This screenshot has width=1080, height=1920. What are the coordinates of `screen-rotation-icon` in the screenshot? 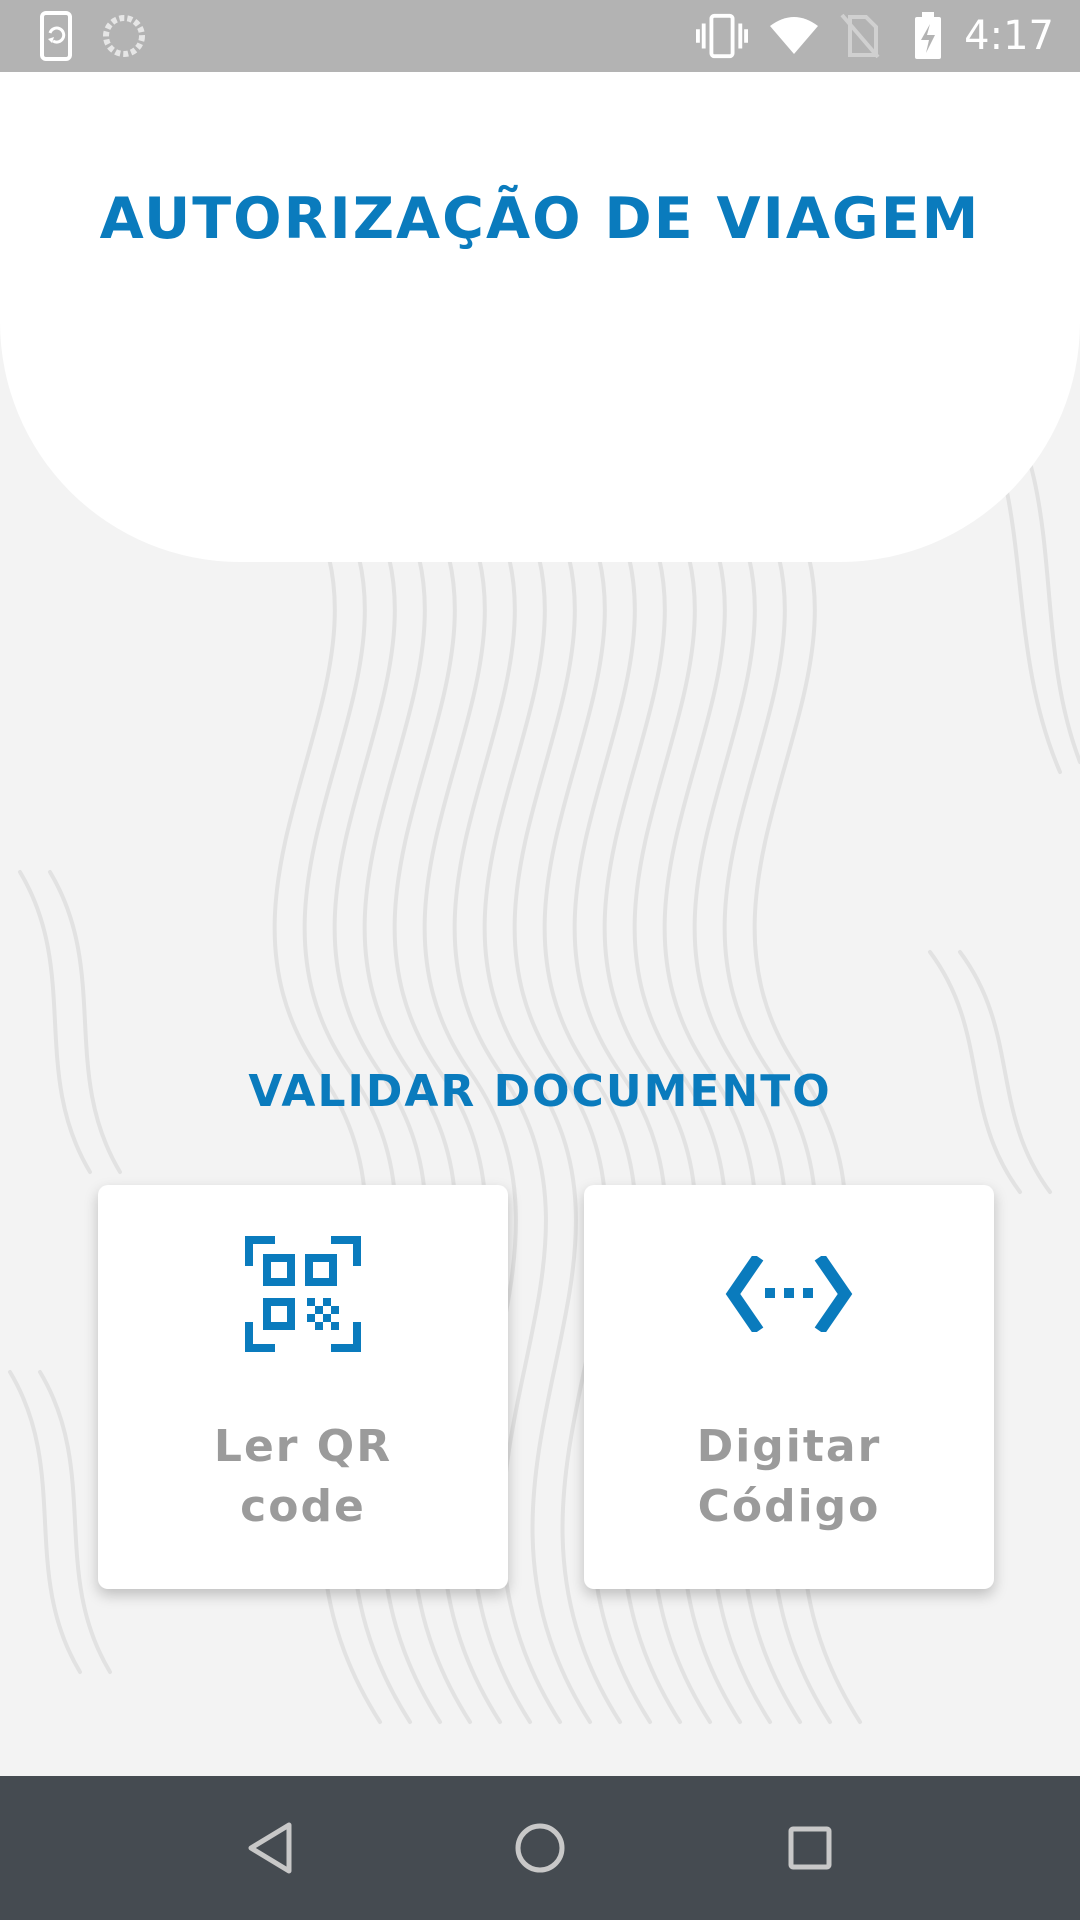 It's located at (56, 36).